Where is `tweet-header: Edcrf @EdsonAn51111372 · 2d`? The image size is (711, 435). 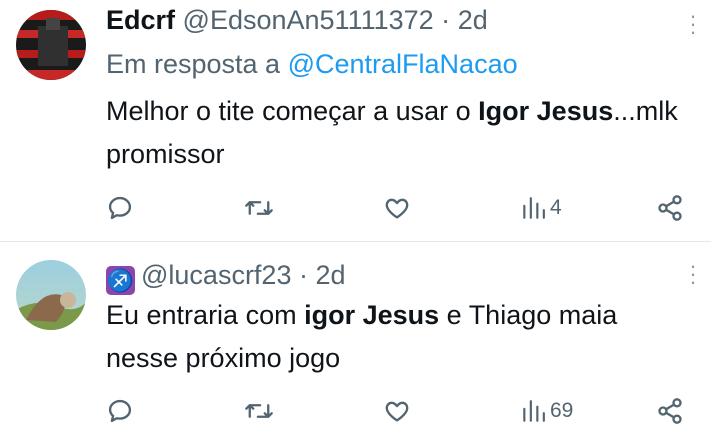
tweet-header: Edcrf @EdsonAn51111372 · 2d is located at coordinates (297, 20).